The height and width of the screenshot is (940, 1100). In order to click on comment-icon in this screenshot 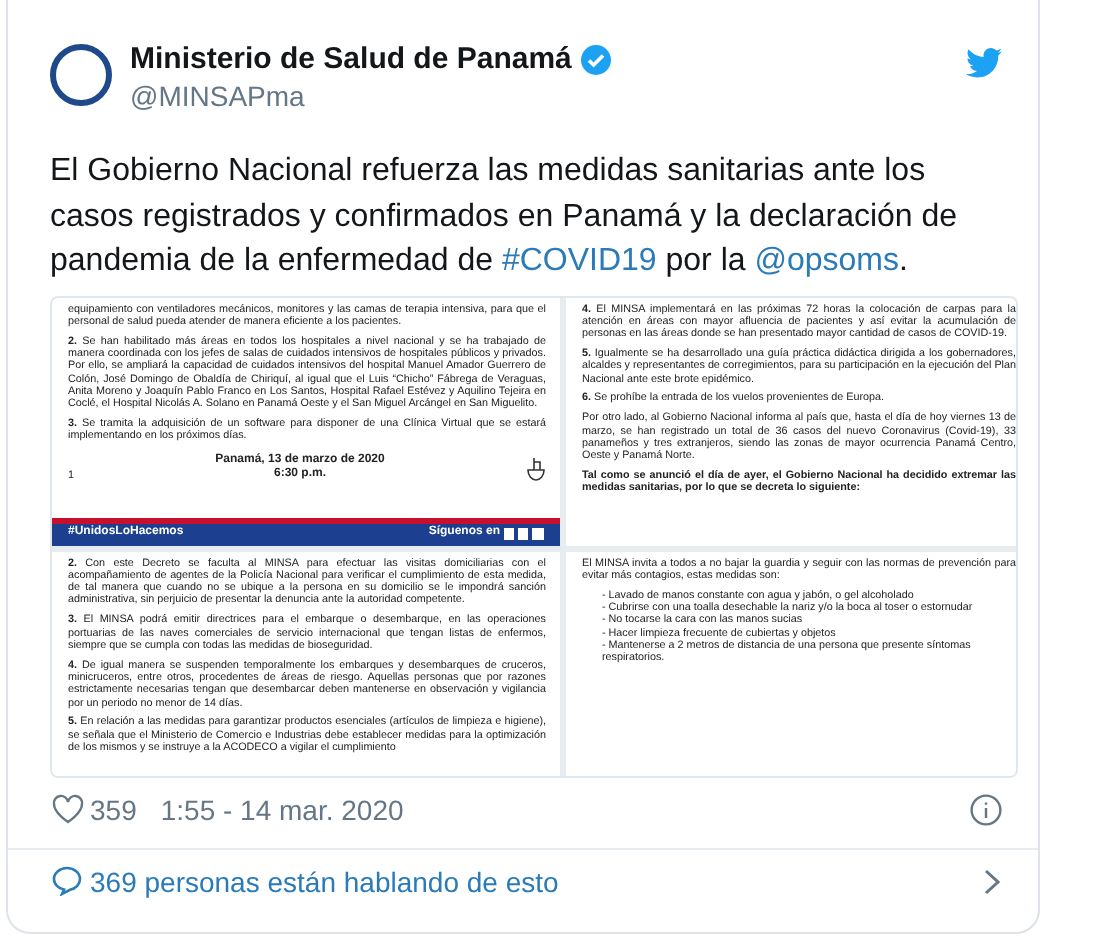, I will do `click(67, 881)`.